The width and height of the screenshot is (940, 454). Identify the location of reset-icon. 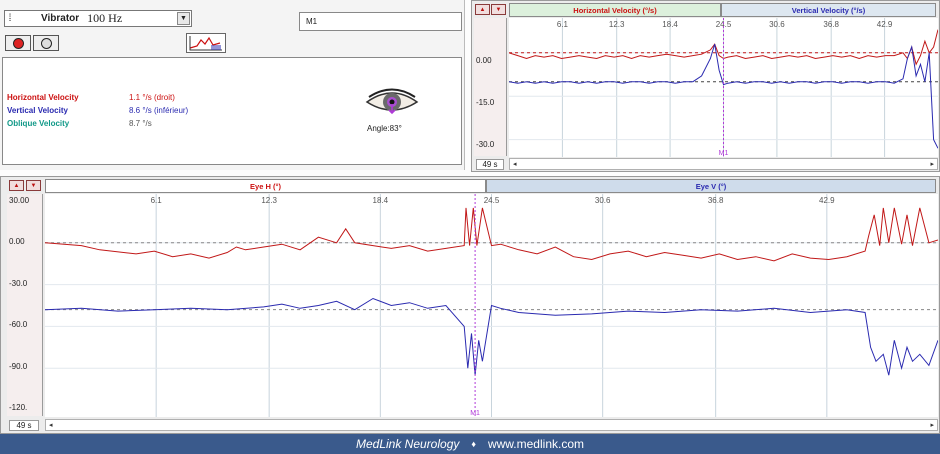
(46, 43).